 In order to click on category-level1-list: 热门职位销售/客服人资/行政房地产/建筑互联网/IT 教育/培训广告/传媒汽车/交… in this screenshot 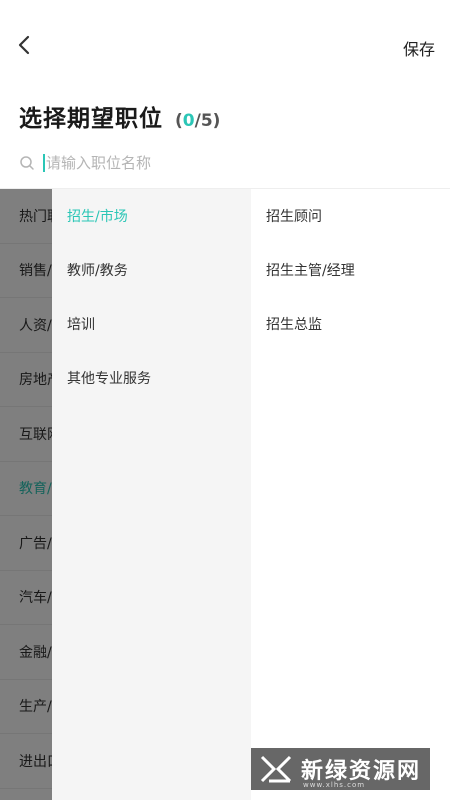, I will do `click(26, 494)`.